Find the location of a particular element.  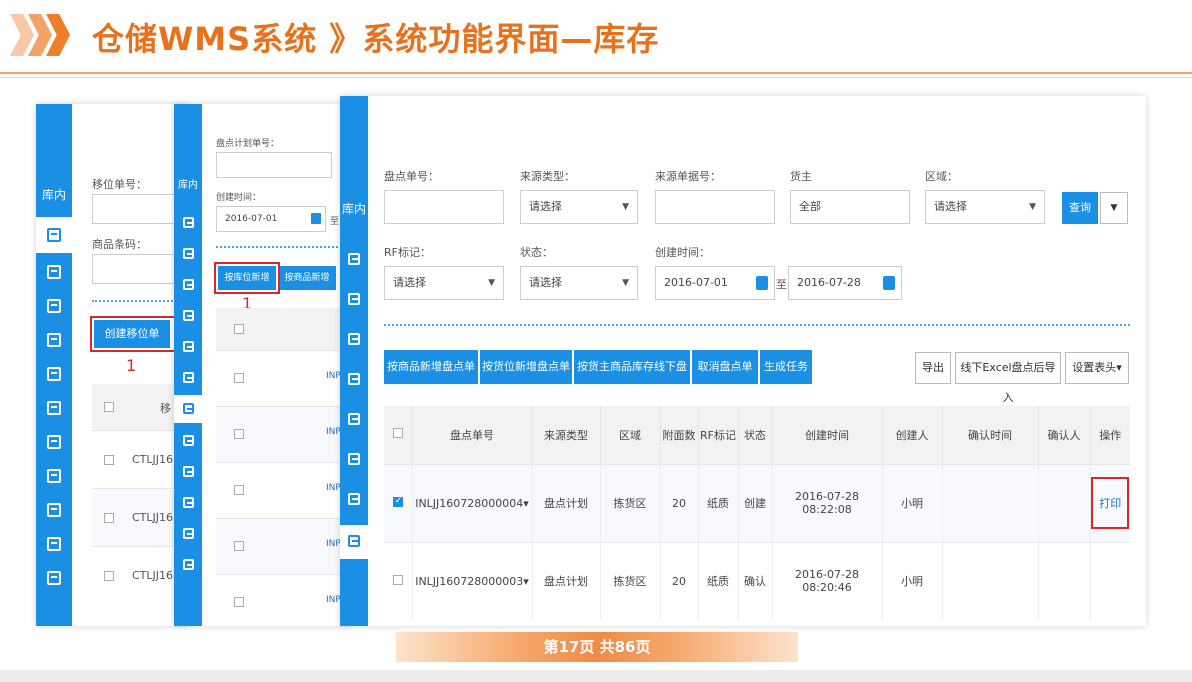

column-header: 附面数 is located at coordinates (679, 435).